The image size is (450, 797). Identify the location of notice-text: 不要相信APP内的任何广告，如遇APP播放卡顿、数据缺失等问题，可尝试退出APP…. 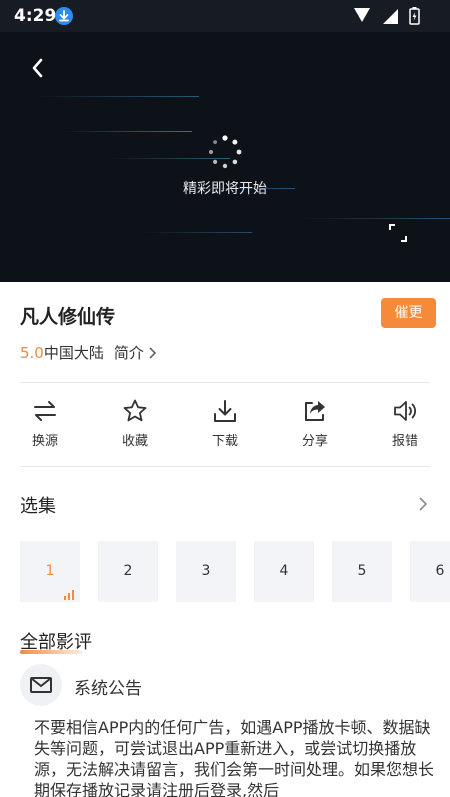
(234, 757).